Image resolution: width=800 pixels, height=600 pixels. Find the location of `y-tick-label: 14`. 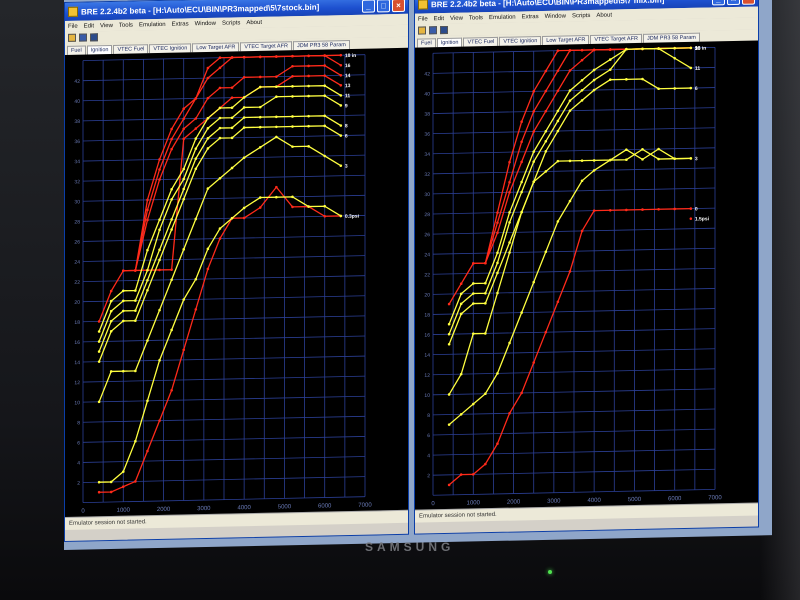

y-tick-label: 14 is located at coordinates (77, 363).